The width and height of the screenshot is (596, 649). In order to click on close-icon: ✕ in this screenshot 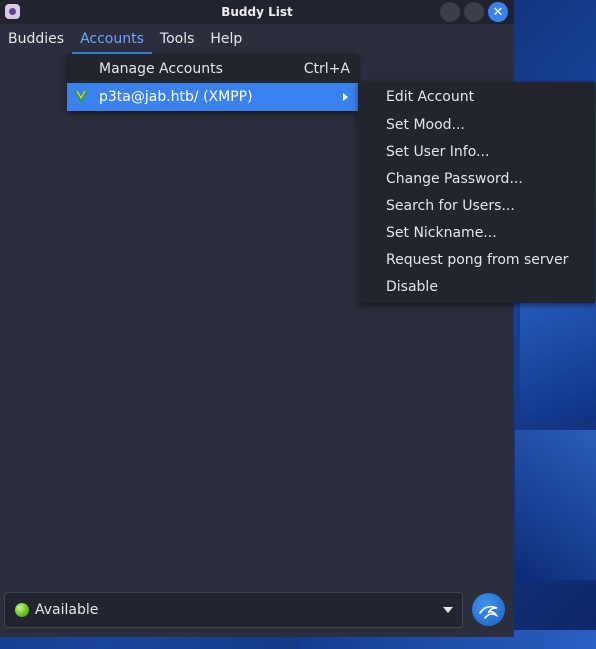, I will do `click(498, 12)`.